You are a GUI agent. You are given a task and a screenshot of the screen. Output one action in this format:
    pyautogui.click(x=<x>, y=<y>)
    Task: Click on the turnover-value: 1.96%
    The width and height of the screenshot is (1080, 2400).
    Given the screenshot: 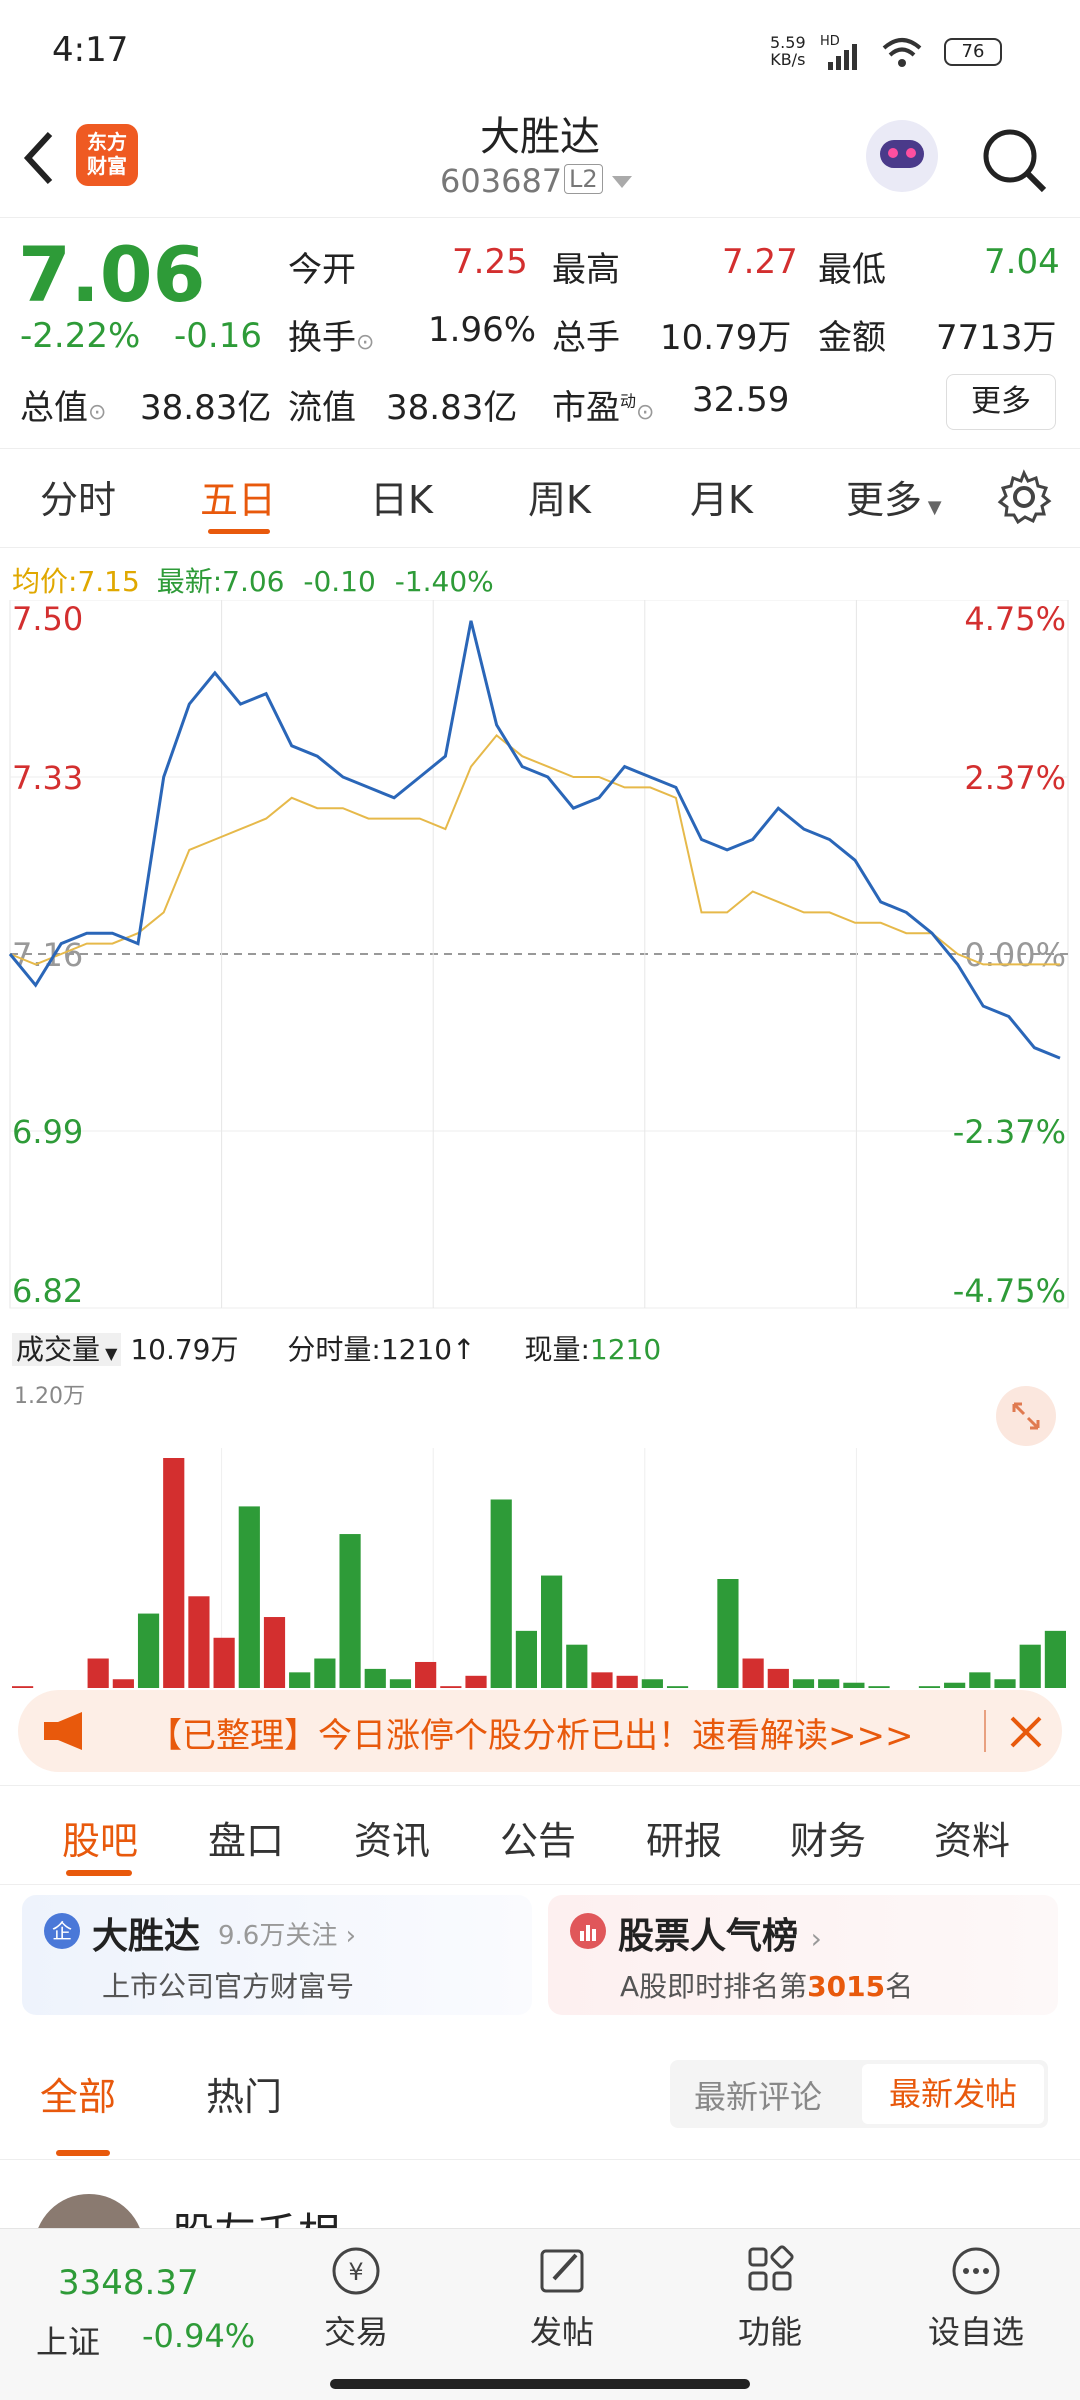 What is the action you would take?
    pyautogui.click(x=482, y=330)
    